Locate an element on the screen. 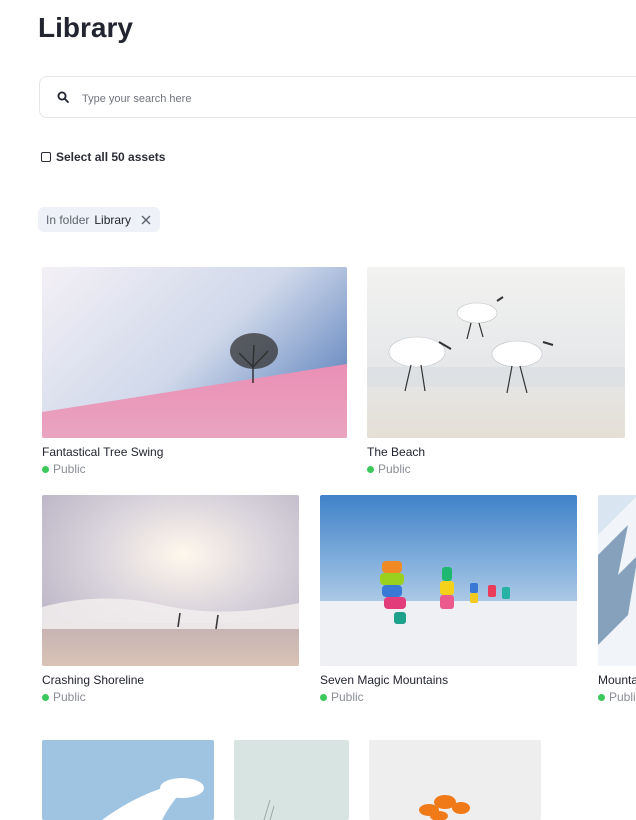 The height and width of the screenshot is (820, 636). asset-name: Fantastical Tree Swing is located at coordinates (102, 452).